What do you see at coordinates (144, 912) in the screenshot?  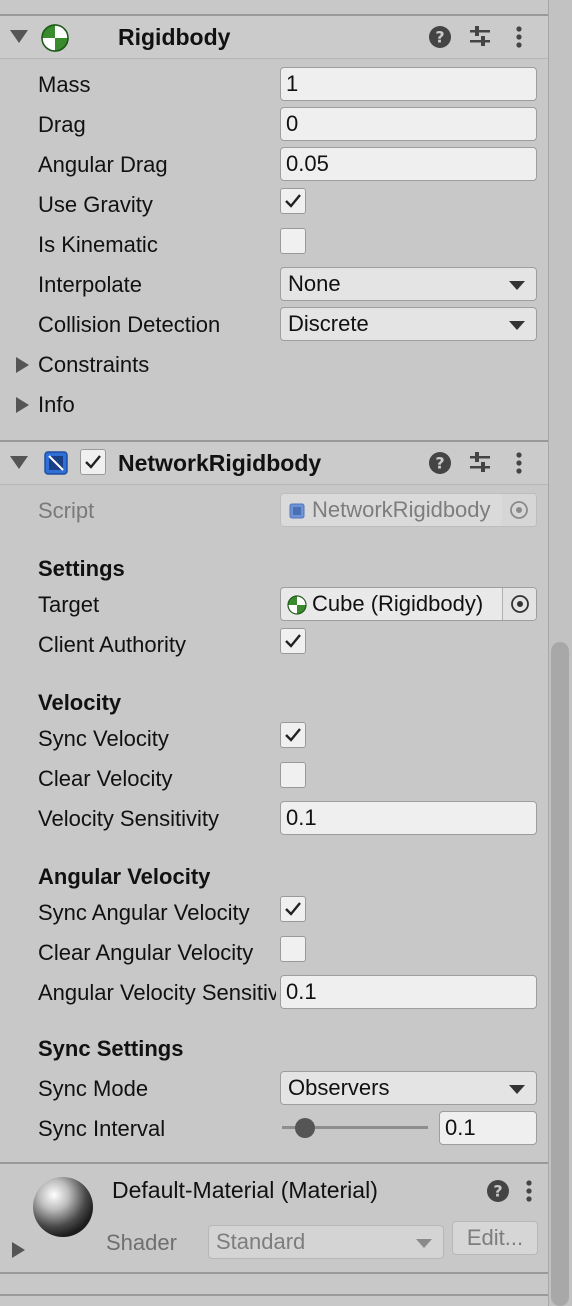 I see `sync-angular-velocity-label: Sync Angular Velocity` at bounding box center [144, 912].